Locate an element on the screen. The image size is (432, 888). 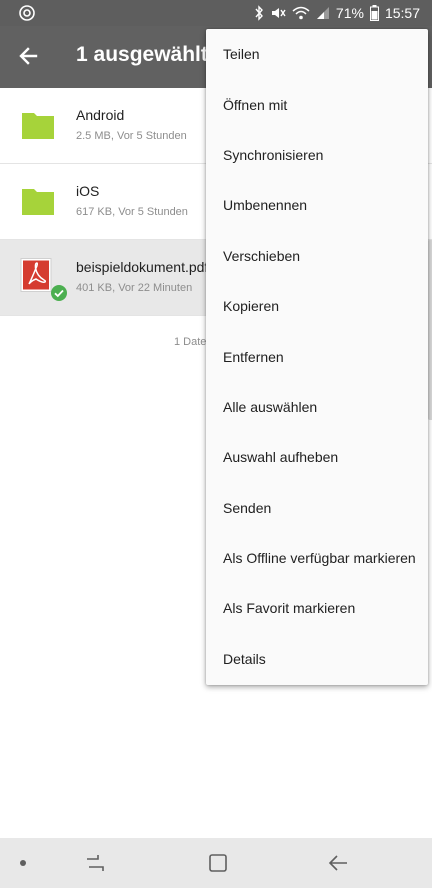
pdf-icon is located at coordinates (36, 275).